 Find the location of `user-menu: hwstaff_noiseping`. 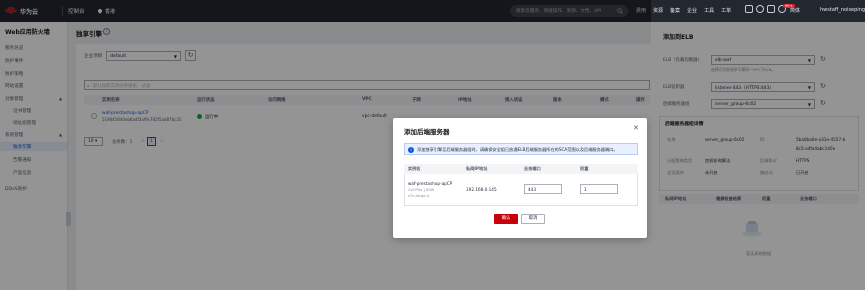

user-menu: hwstaff_noiseping is located at coordinates (842, 10).